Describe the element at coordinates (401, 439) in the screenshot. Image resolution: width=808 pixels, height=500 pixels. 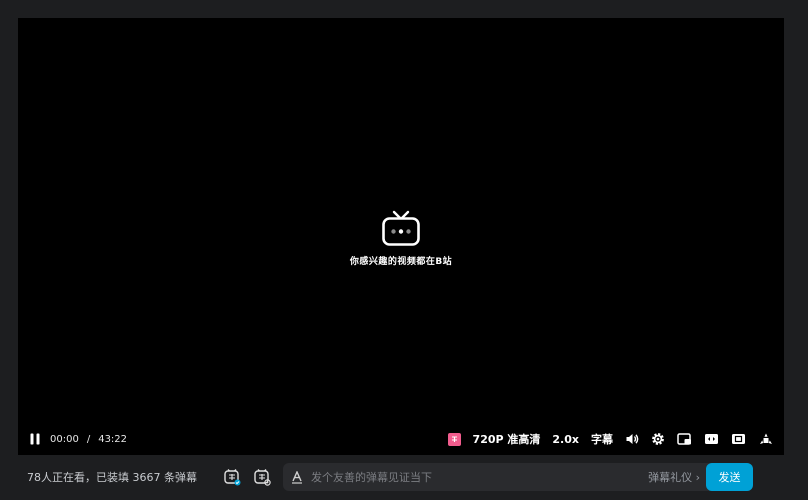
I see `control-bar: 00:00 / 43:22 720P 准高清 2.0x 字幕` at that location.